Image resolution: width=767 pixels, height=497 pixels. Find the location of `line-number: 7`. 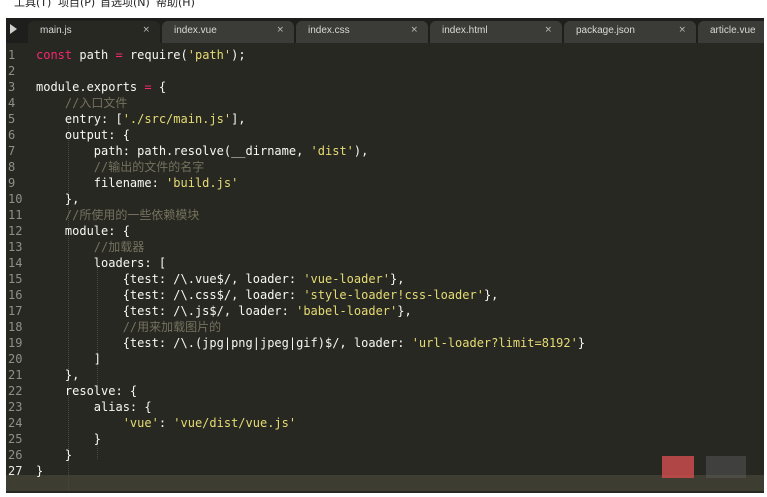

line-number: 7 is located at coordinates (12, 151).